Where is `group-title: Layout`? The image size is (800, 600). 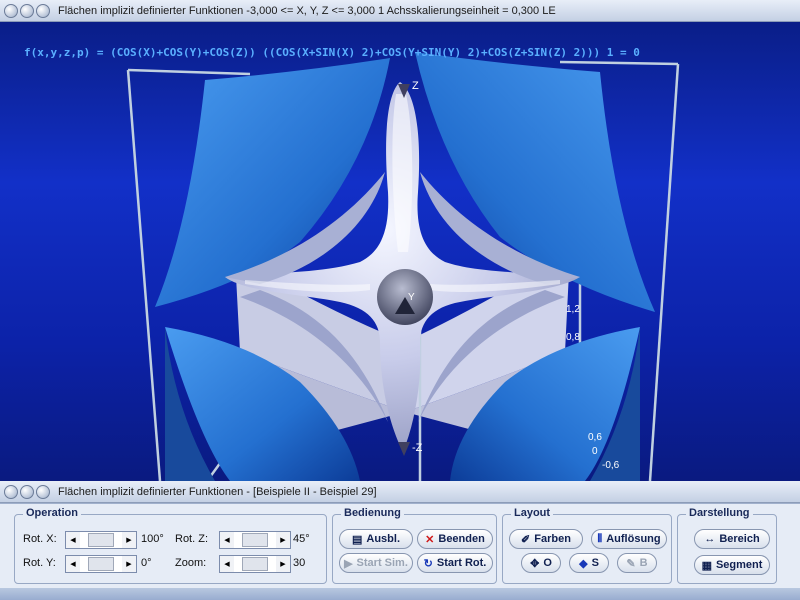
group-title: Layout is located at coordinates (532, 513).